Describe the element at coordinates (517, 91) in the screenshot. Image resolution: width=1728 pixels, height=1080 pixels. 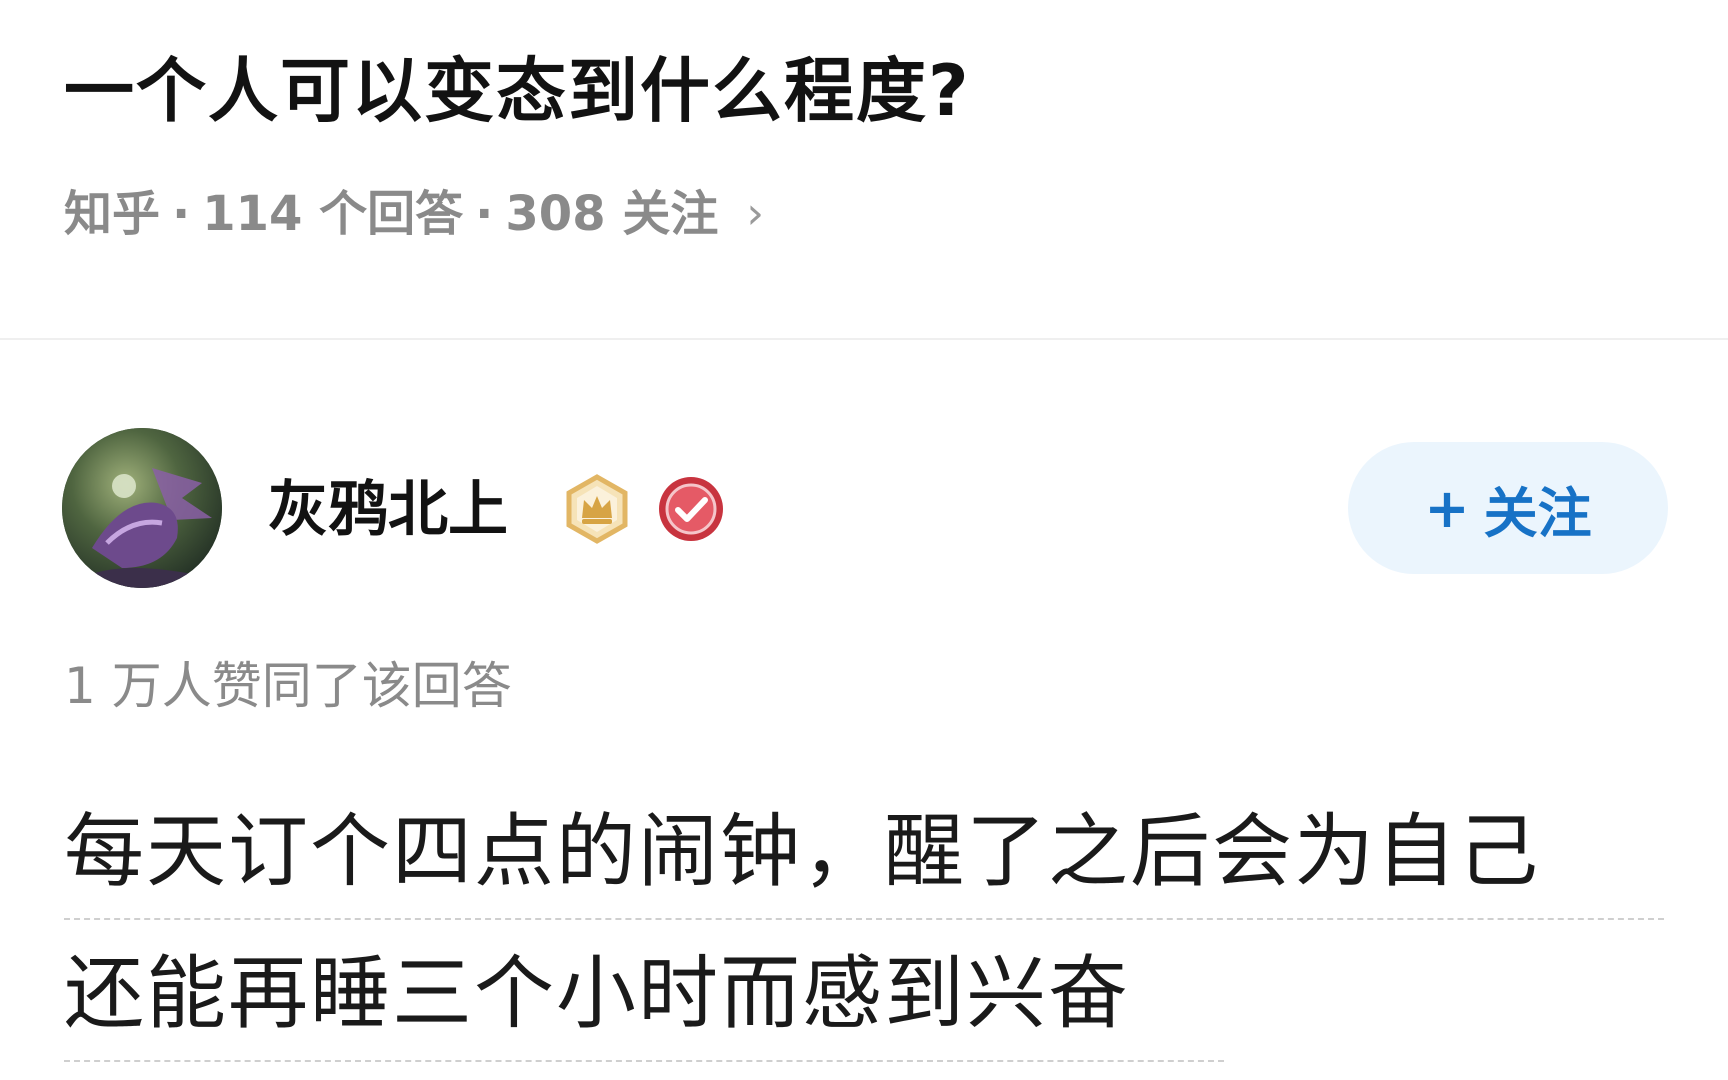
I see `question-title: 一个人可以变态到什么程度?` at that location.